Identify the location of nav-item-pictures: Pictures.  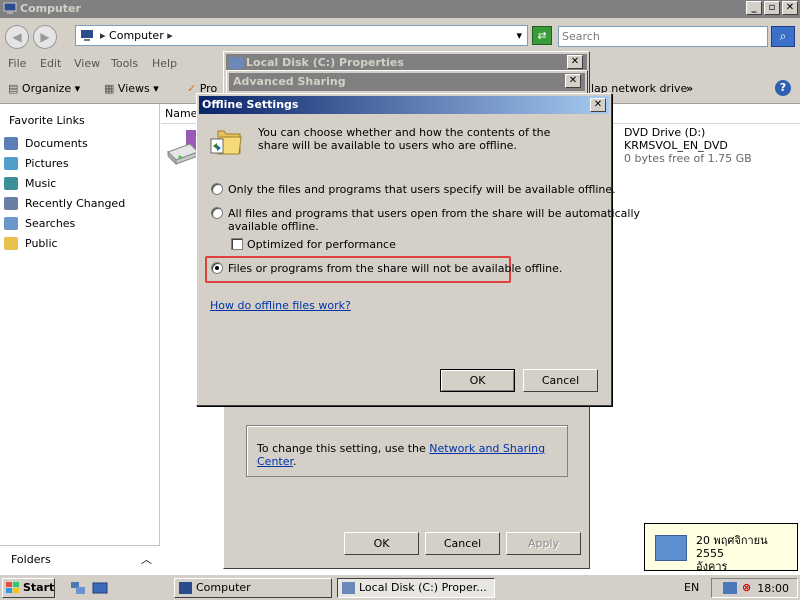
(79, 164).